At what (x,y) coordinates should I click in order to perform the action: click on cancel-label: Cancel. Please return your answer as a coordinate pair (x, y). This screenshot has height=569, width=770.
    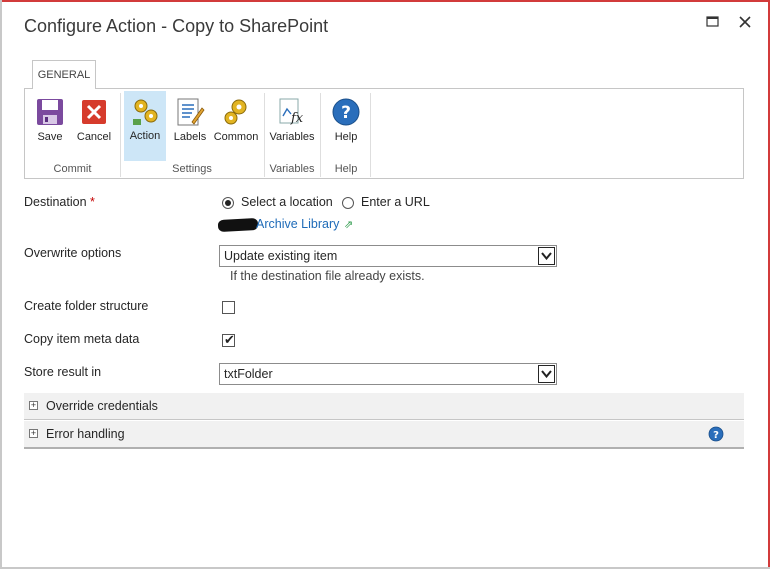
    Looking at the image, I should click on (94, 137).